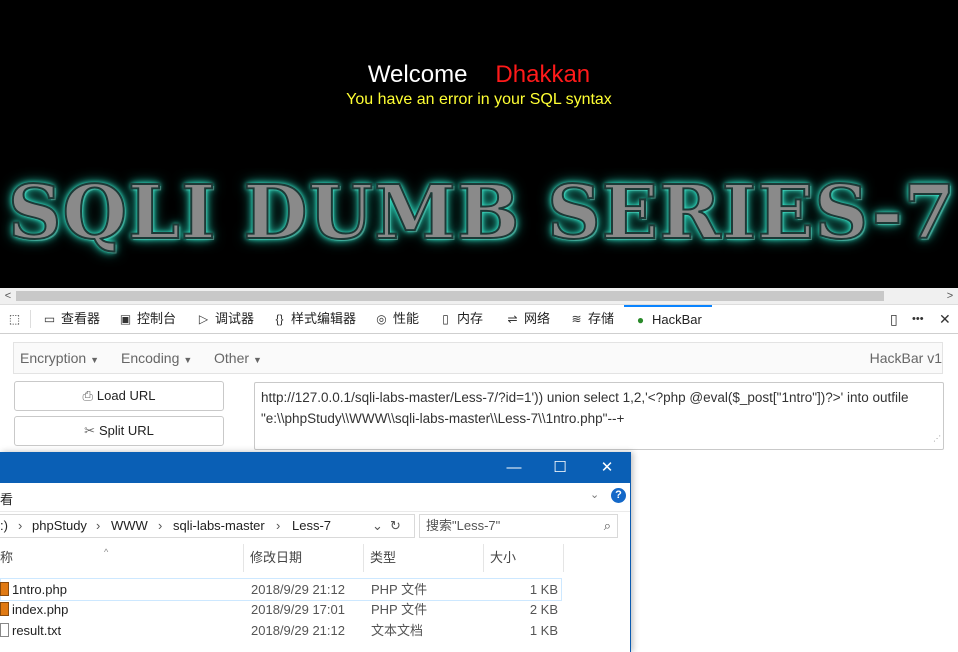 This screenshot has height=652, width=958. Describe the element at coordinates (315, 467) in the screenshot. I see `window-title-bar: — ☐ ✕` at that location.